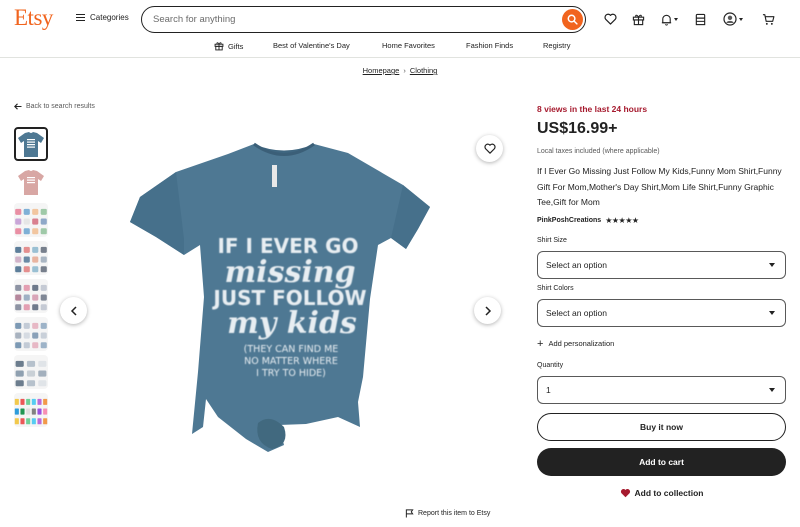 This screenshot has width=800, height=527. Describe the element at coordinates (33, 18) in the screenshot. I see `etsy-logo: Etsy` at that location.